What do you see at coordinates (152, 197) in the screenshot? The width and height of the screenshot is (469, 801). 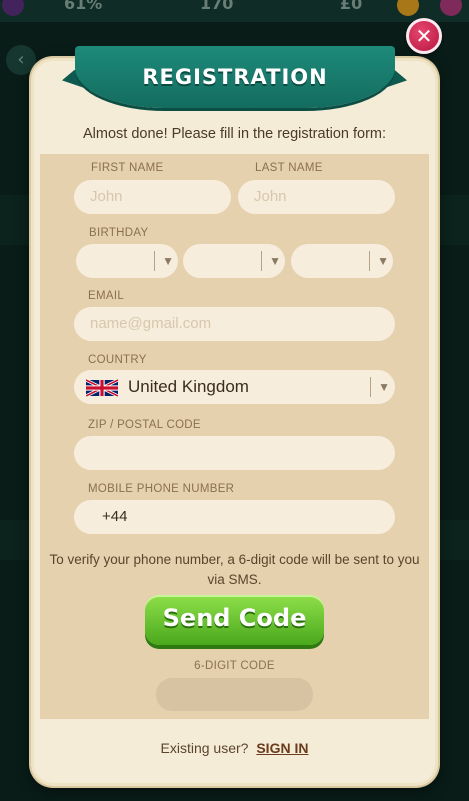 I see `first-name-field: John` at bounding box center [152, 197].